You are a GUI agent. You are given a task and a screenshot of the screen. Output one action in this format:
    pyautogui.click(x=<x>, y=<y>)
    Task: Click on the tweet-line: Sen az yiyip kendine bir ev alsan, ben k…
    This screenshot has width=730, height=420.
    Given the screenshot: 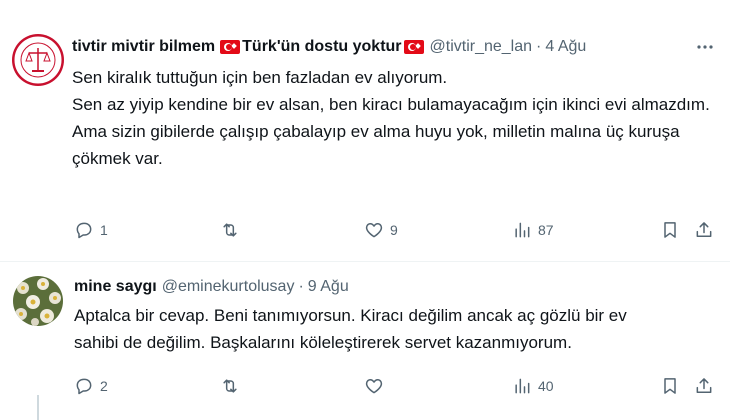 What is the action you would take?
    pyautogui.click(x=391, y=104)
    